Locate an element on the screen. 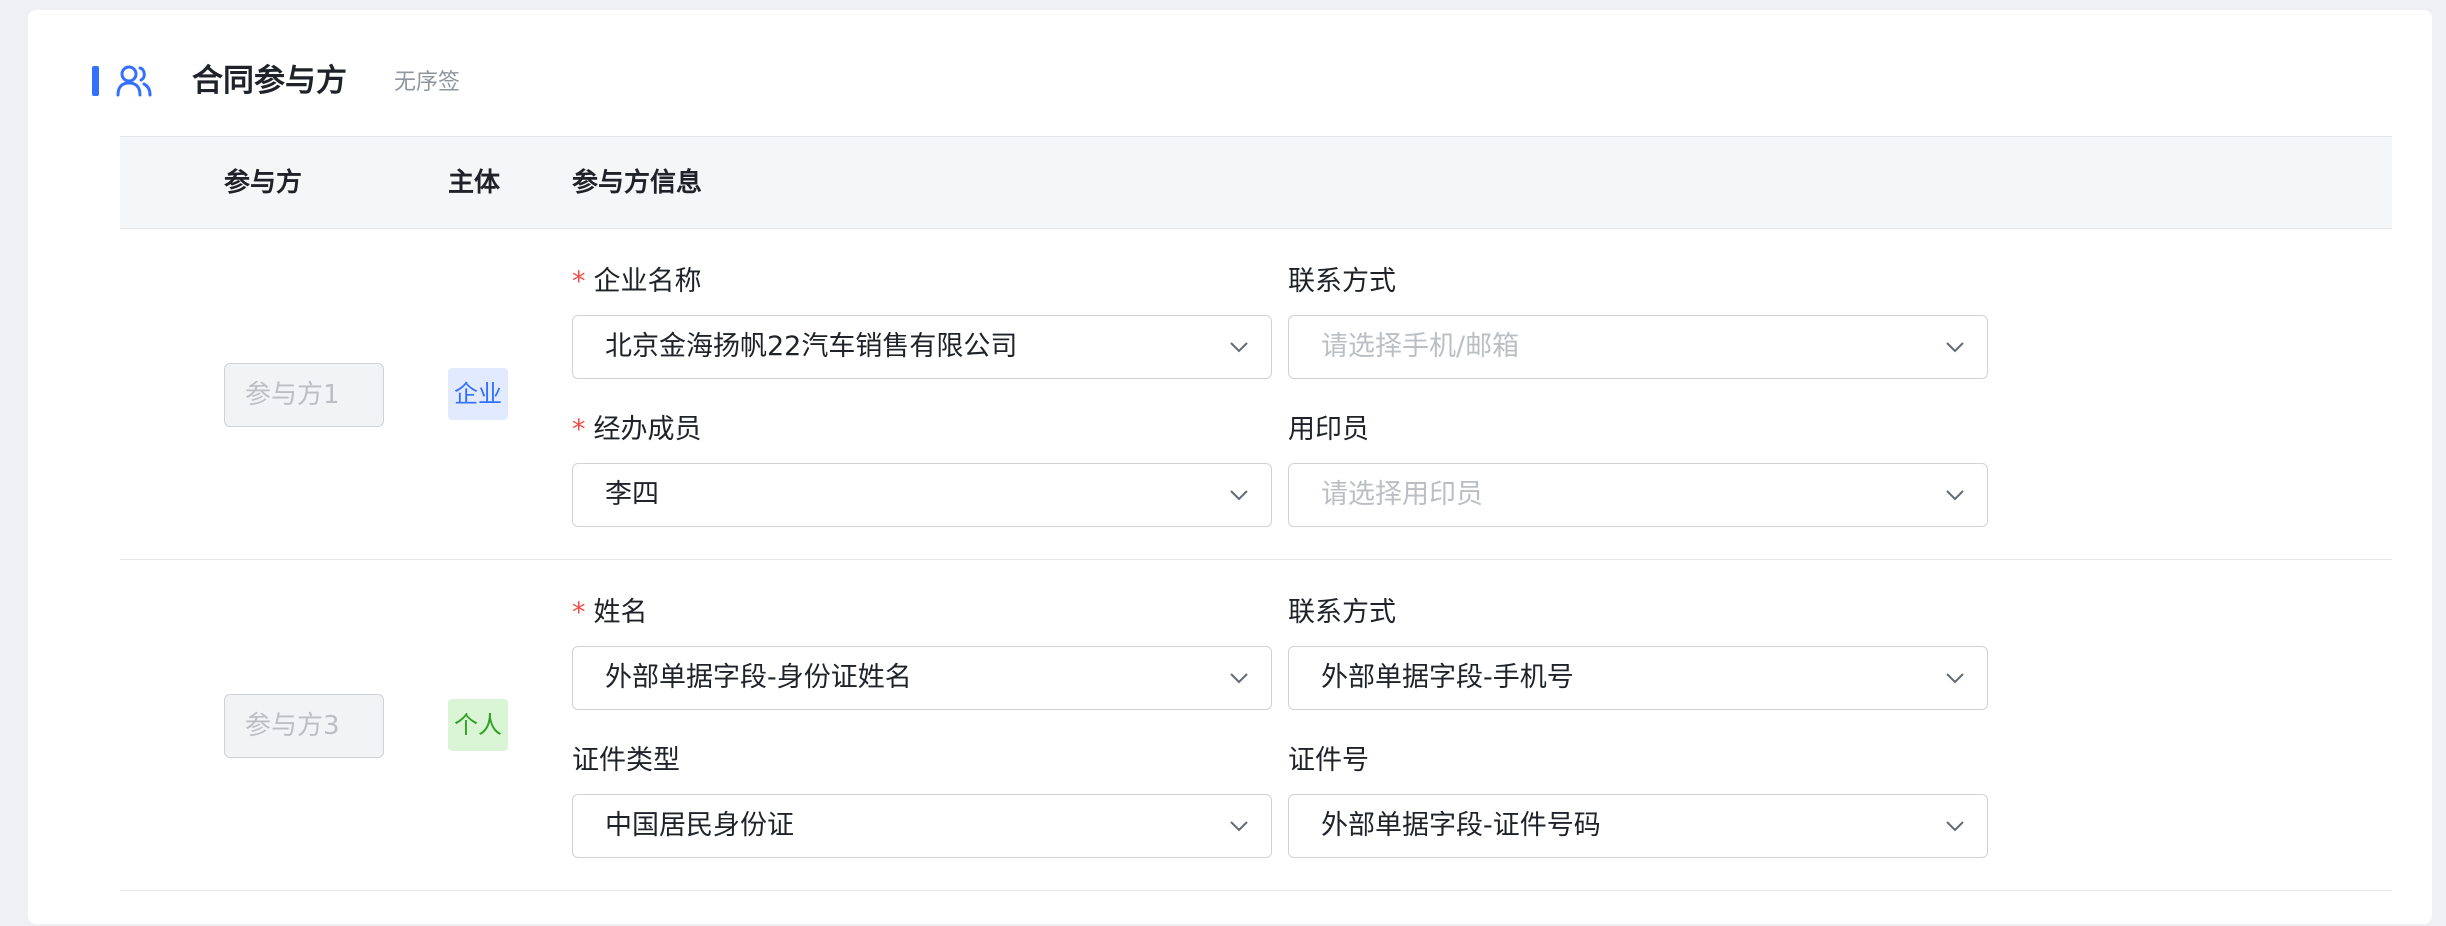  section-title: 合同参与方 is located at coordinates (269, 81).